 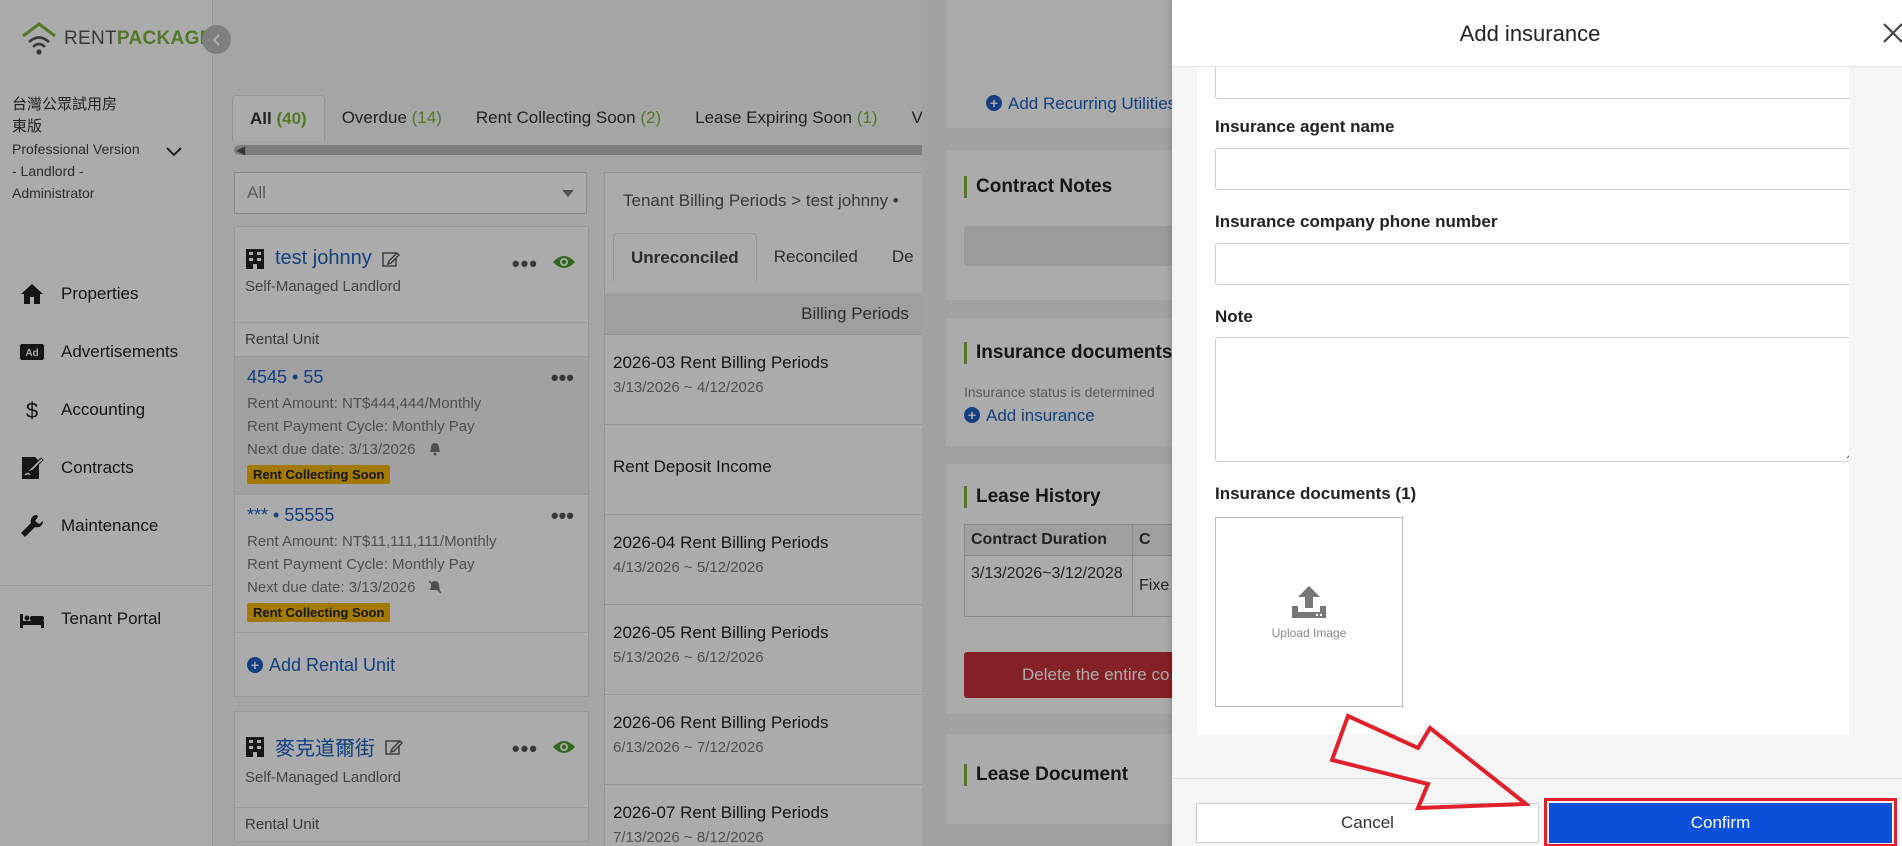 What do you see at coordinates (1537, 812) in the screenshot?
I see `modal-footer: Cancel Confirm` at bounding box center [1537, 812].